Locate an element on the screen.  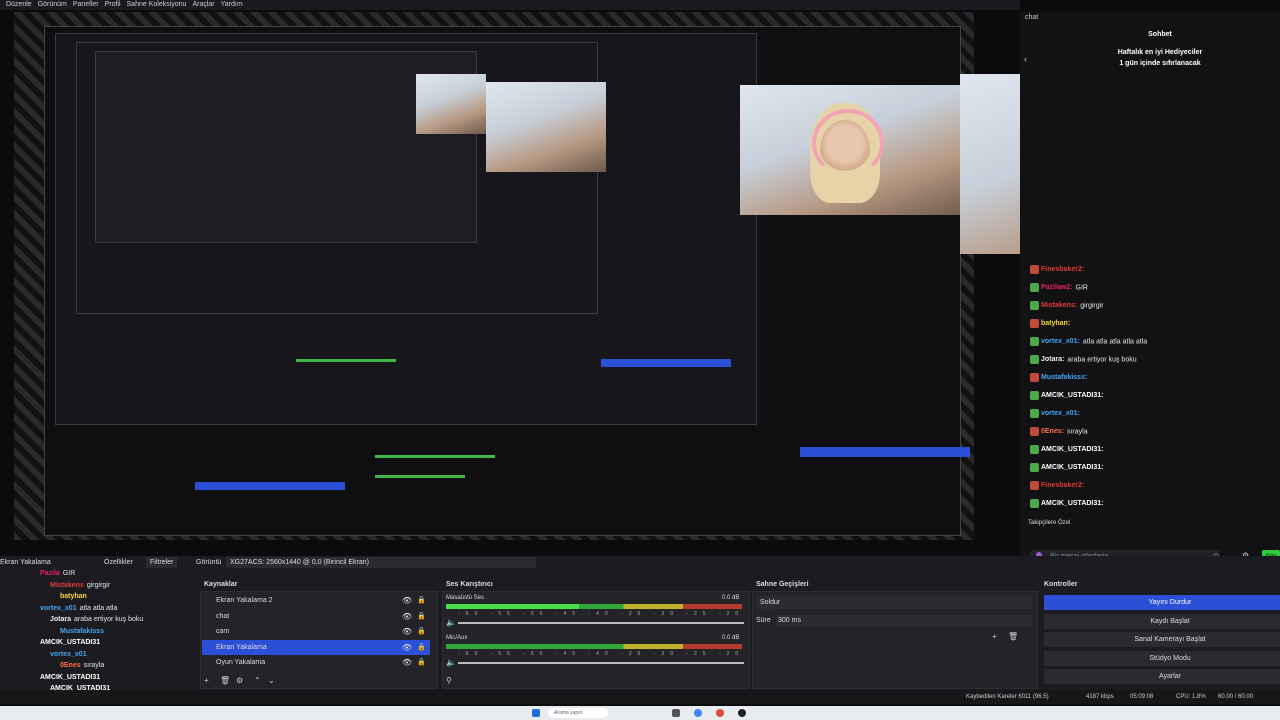
control-button: Kaydı Başlat is located at coordinates (1162, 621).